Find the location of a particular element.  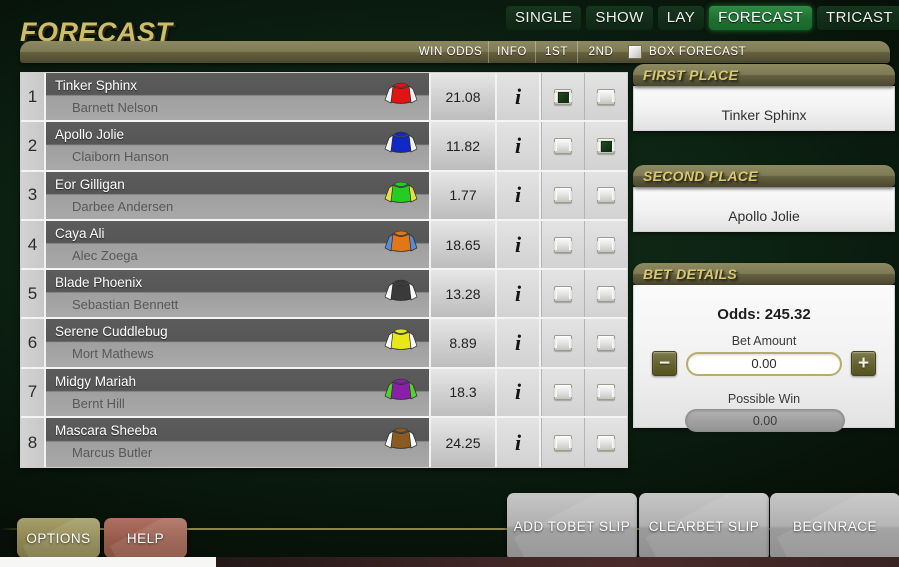

runner-name-cell: Apollo Jolie Claiborn Hanson is located at coordinates (237, 146).